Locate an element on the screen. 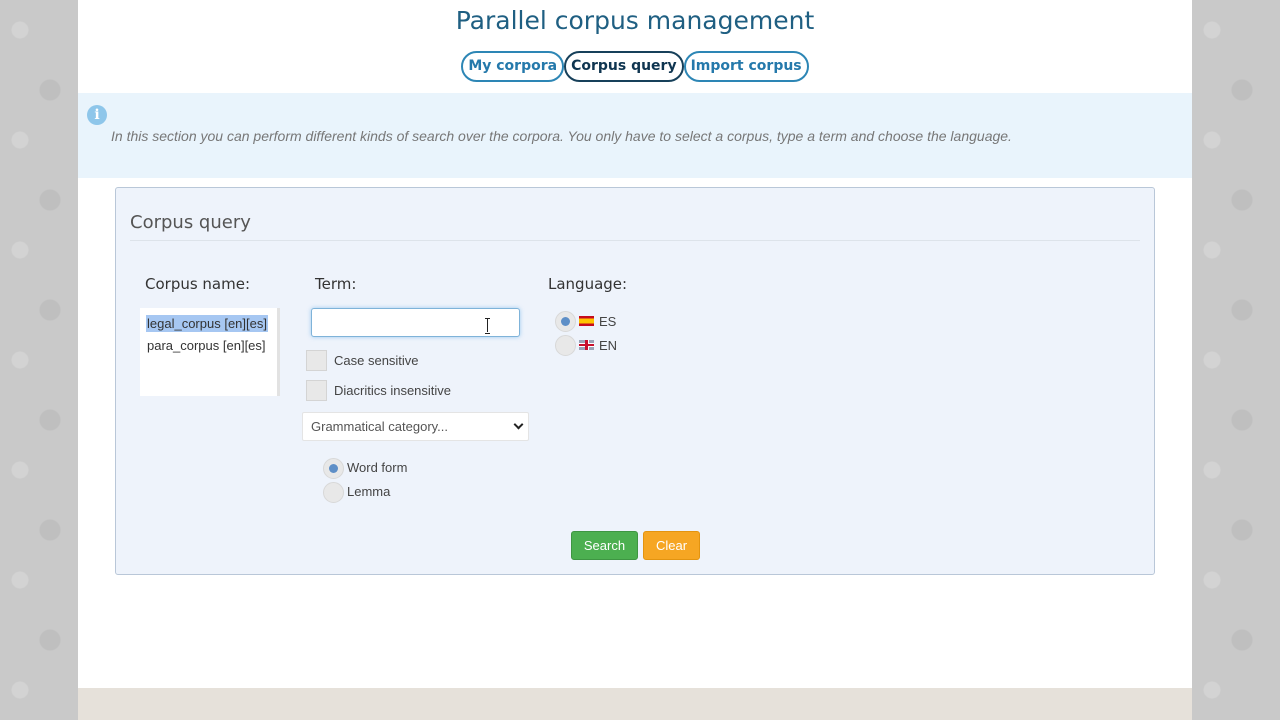  term-label: Term: is located at coordinates (336, 284).